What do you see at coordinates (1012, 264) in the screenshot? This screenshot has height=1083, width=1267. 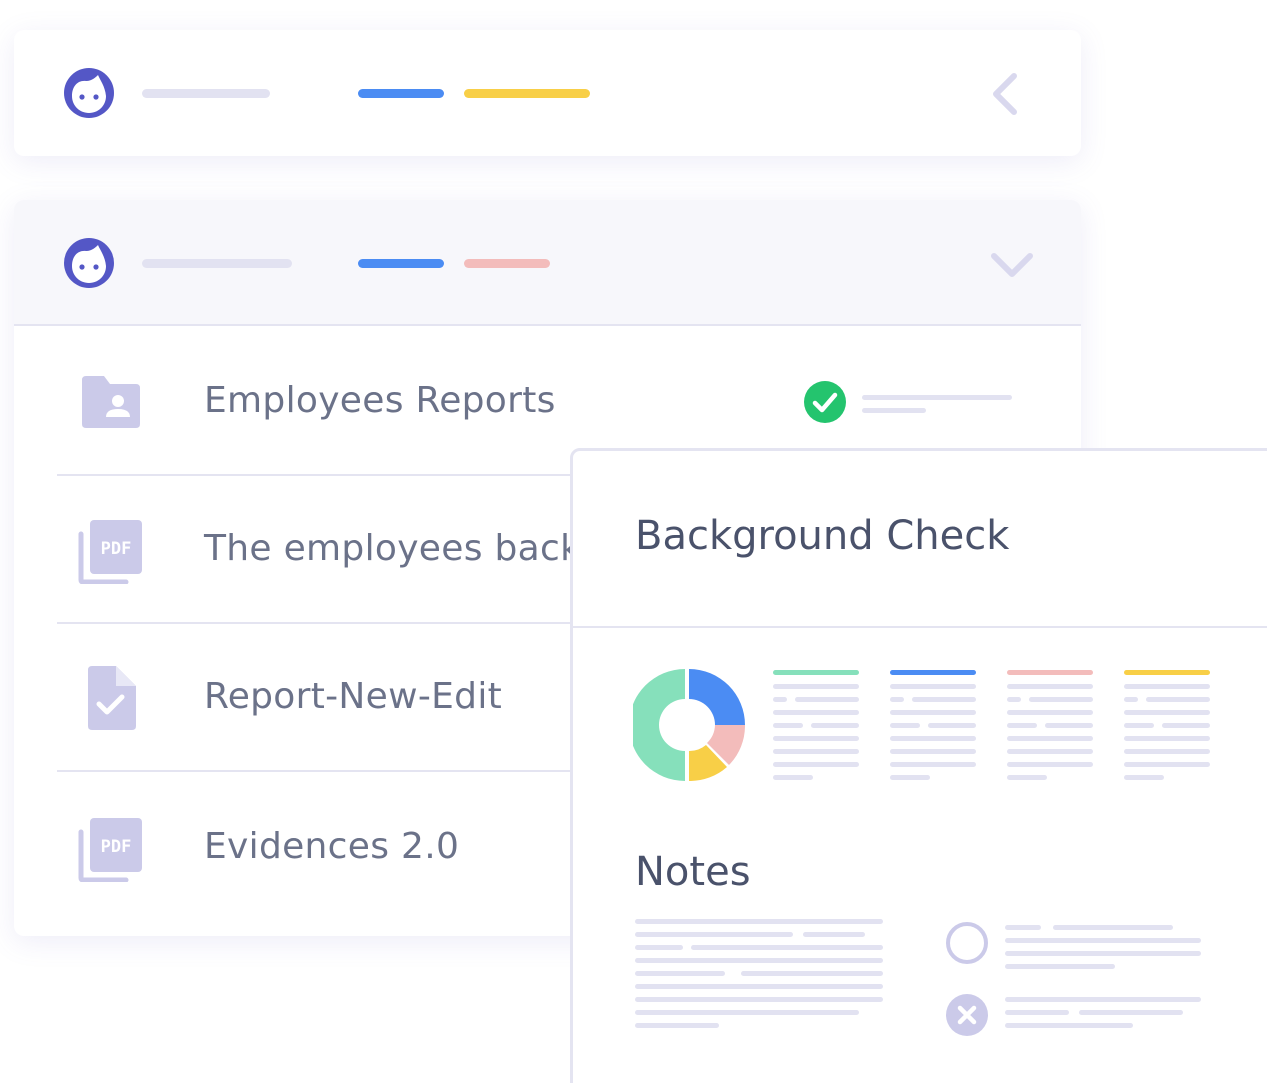 I see `chevron-down-icon` at bounding box center [1012, 264].